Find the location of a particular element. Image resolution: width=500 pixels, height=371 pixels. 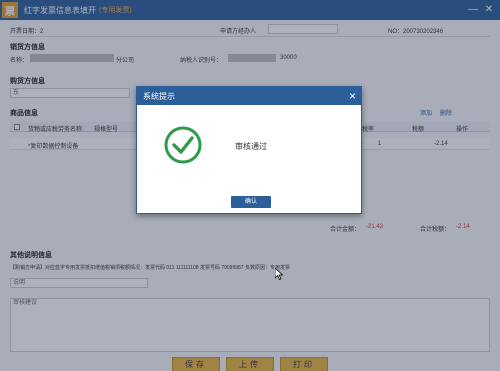

dialog-close-button: × is located at coordinates (352, 96).